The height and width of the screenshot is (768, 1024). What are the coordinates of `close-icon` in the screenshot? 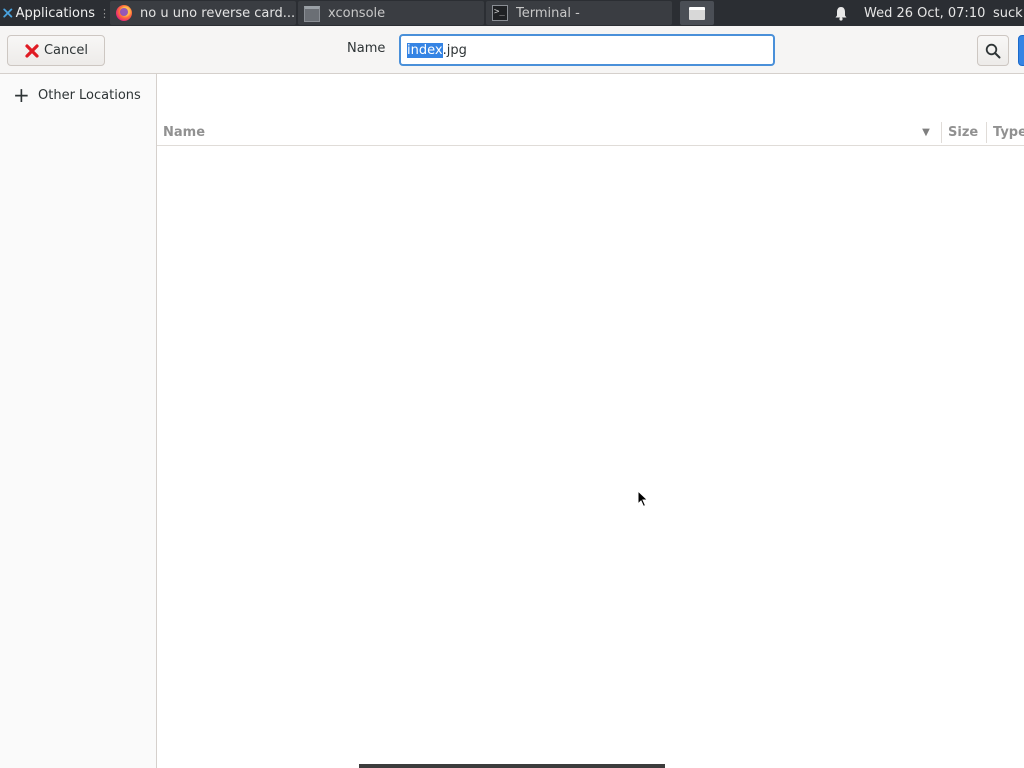 It's located at (32, 50).